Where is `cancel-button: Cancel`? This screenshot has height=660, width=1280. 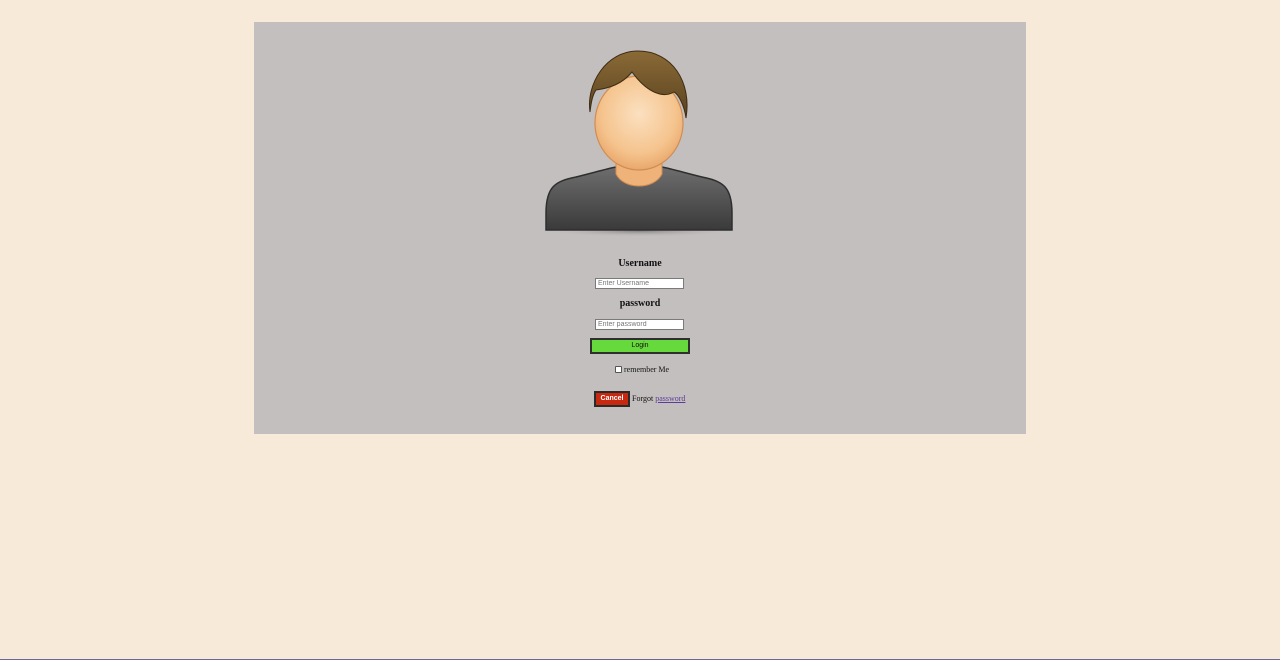 cancel-button: Cancel is located at coordinates (612, 399).